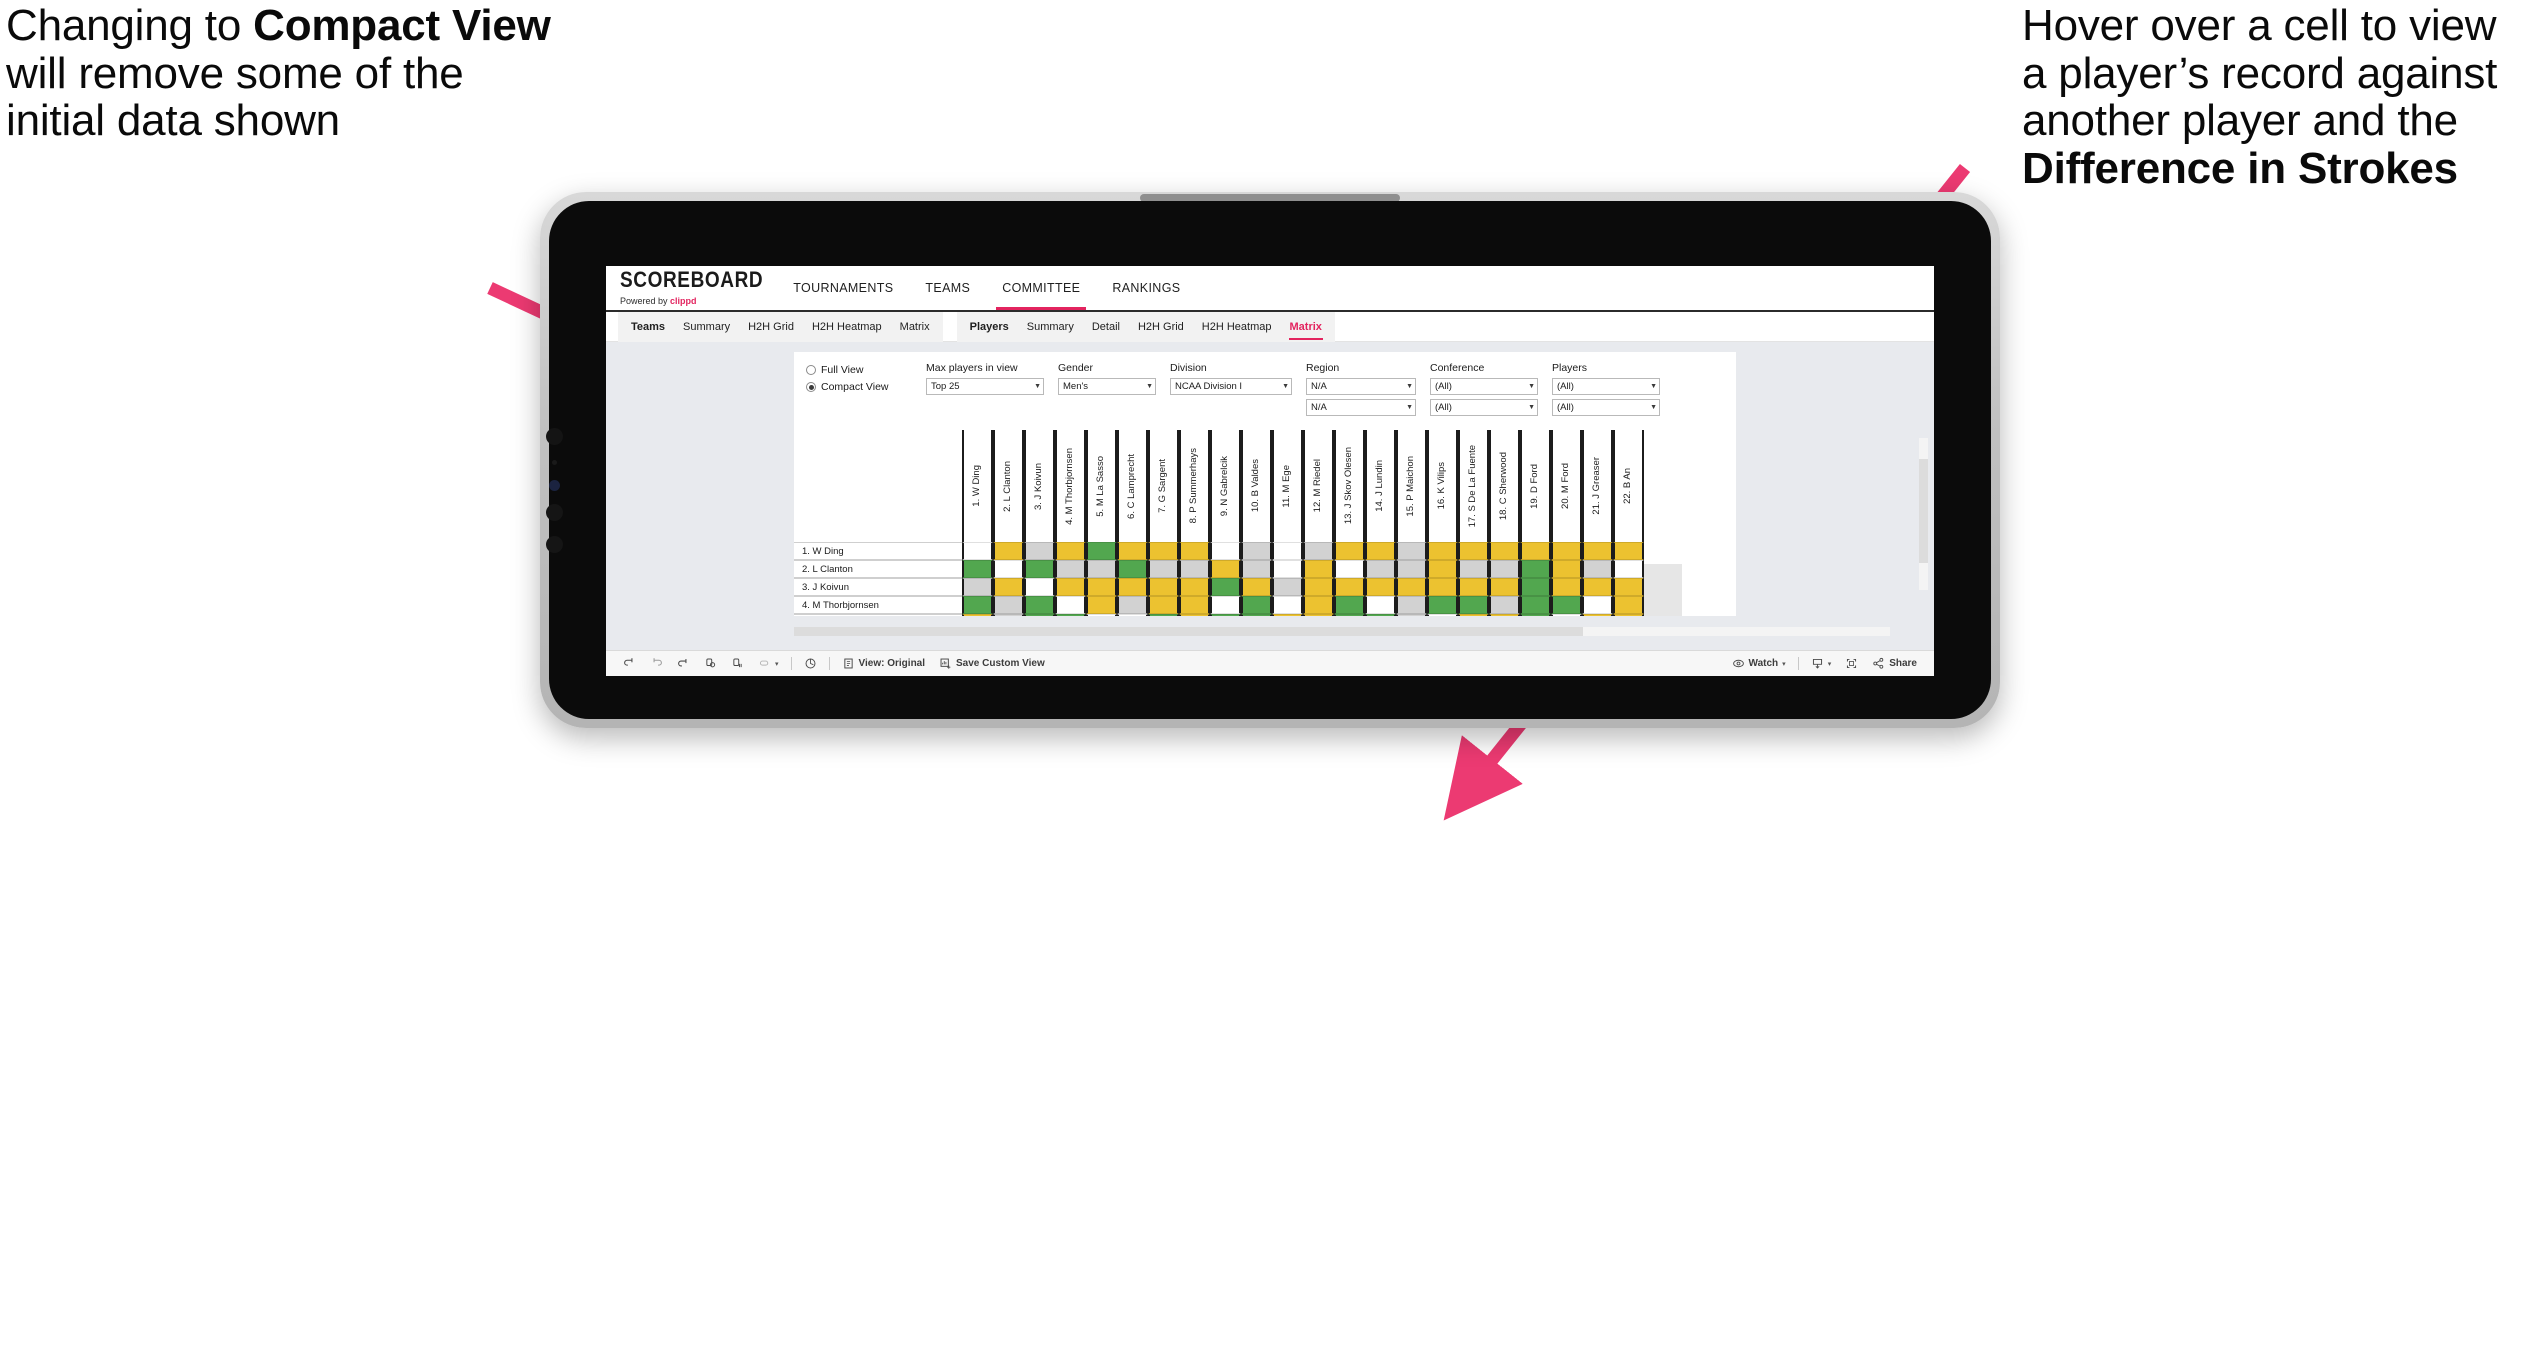 Image resolution: width=2521 pixels, height=1356 pixels. Describe the element at coordinates (1318, 486) in the screenshot. I see `matrix-column-header: 12. M Riedel` at that location.